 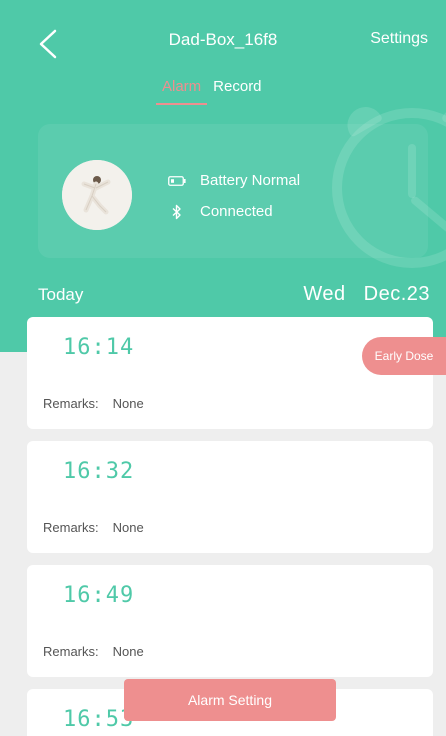 What do you see at coordinates (61, 294) in the screenshot?
I see `today-label: Today` at bounding box center [61, 294].